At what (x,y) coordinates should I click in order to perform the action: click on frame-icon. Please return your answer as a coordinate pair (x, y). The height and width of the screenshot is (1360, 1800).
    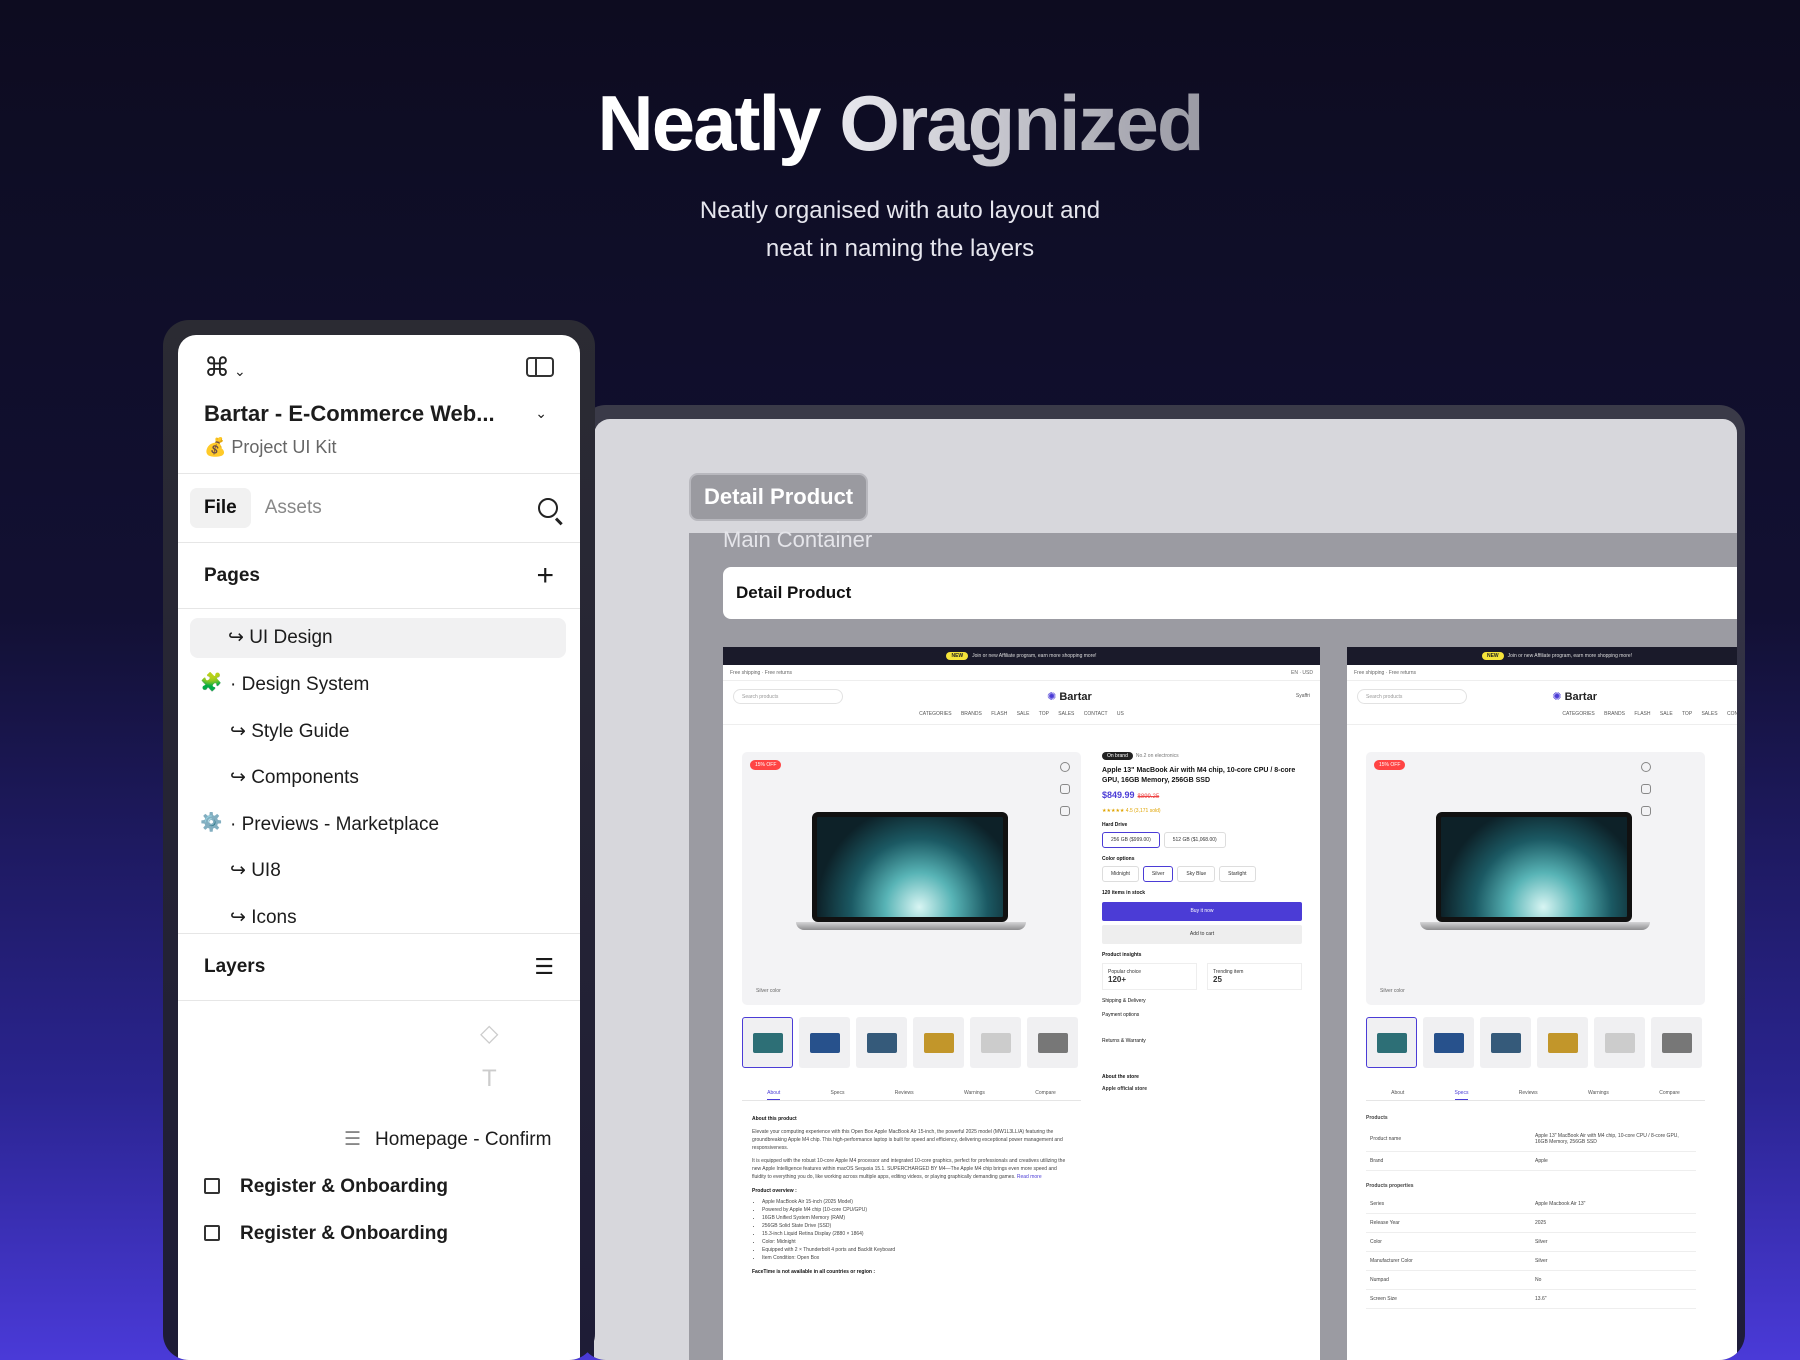
    Looking at the image, I should click on (212, 1186).